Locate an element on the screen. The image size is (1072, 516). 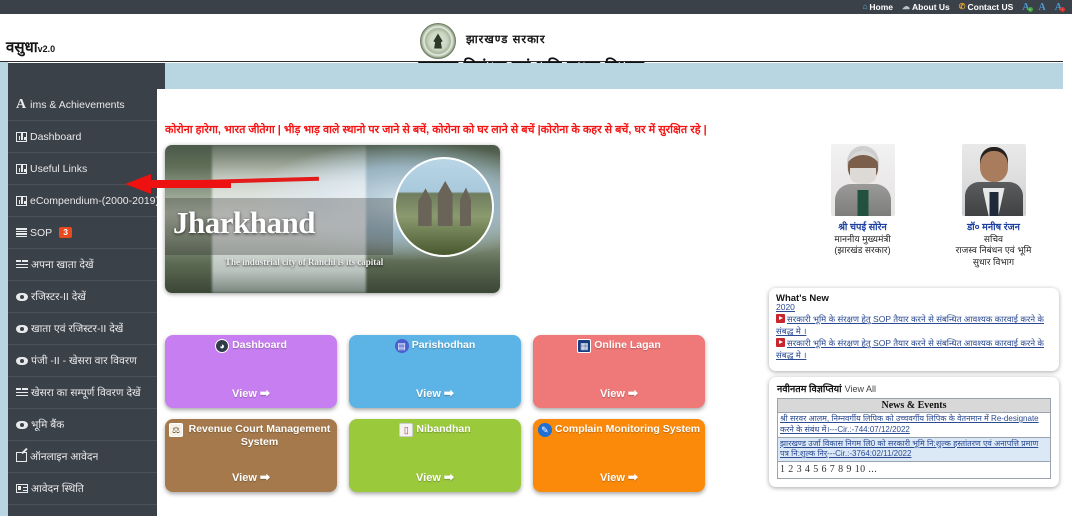
tile-label: Dashboard is located at coordinates (259, 345).